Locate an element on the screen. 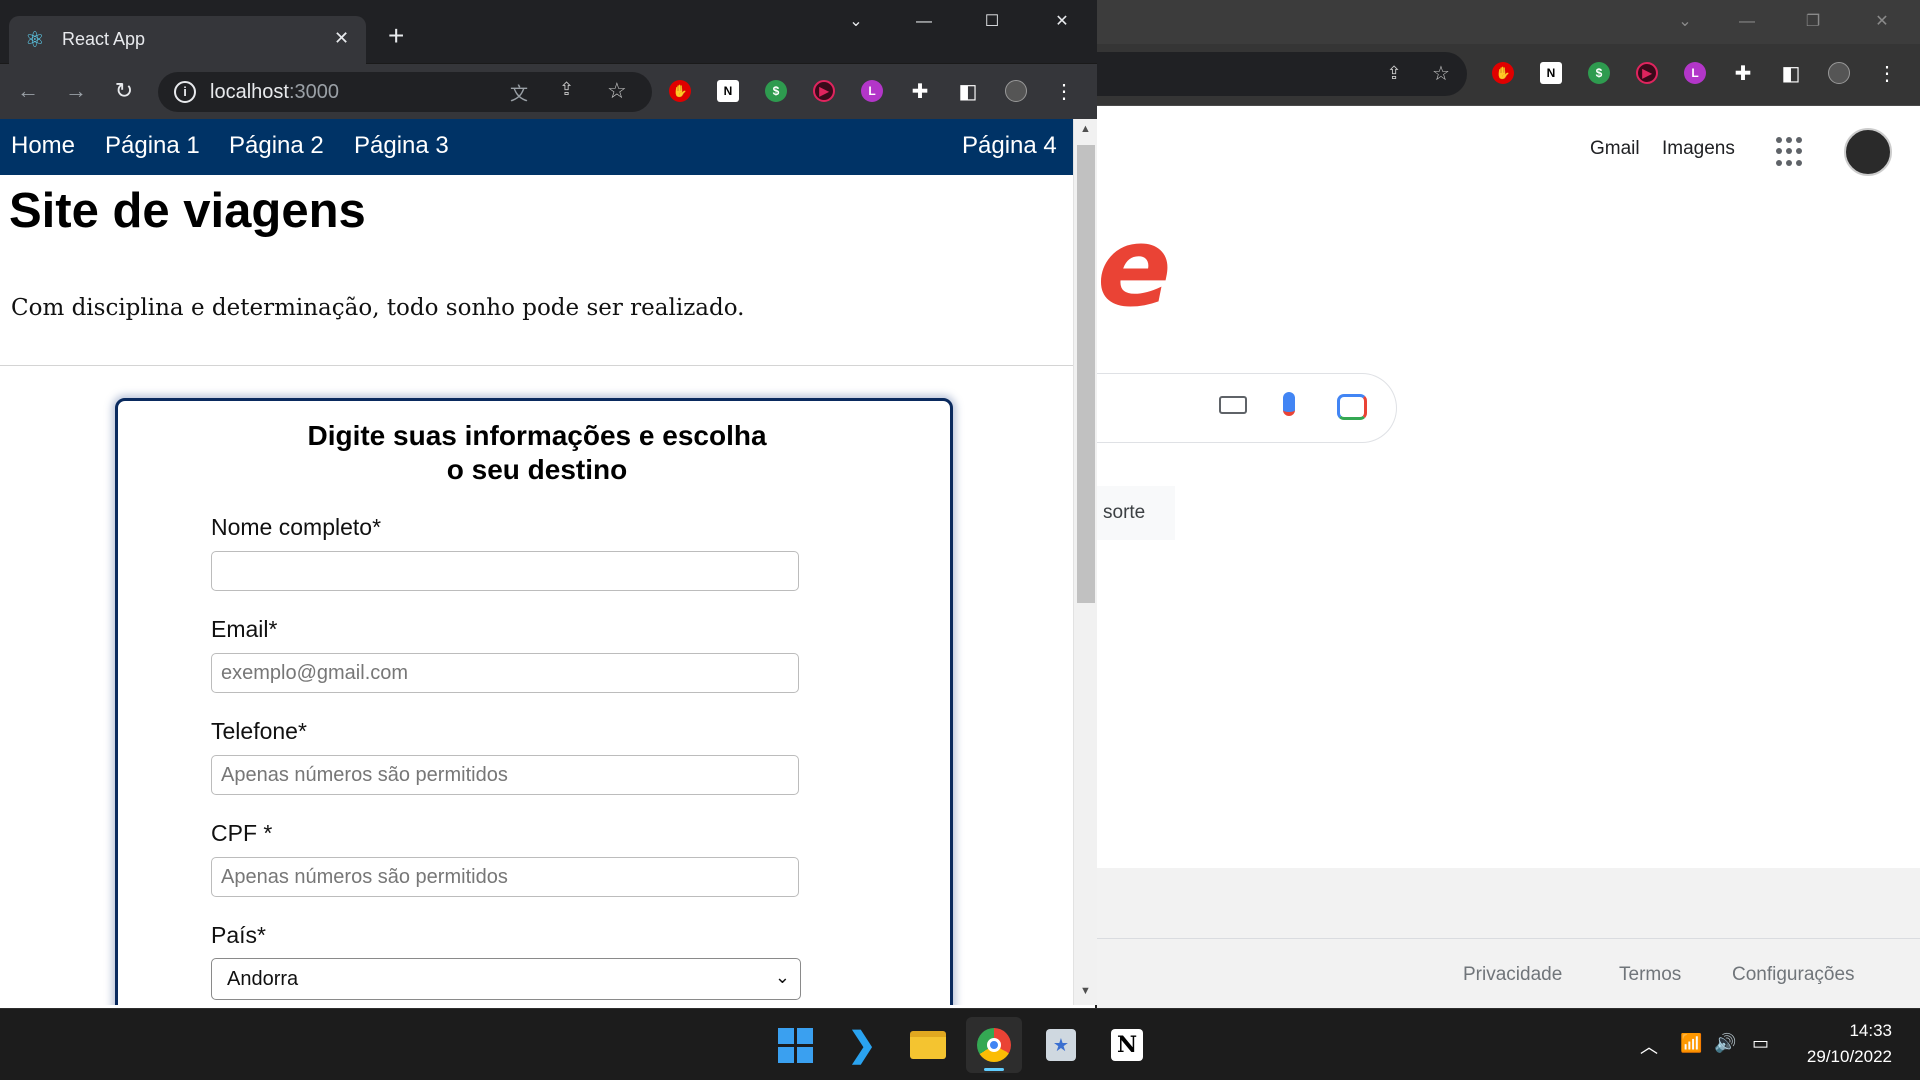 The image size is (1920, 1080). app-store-icon: ★ is located at coordinates (1061, 1045).